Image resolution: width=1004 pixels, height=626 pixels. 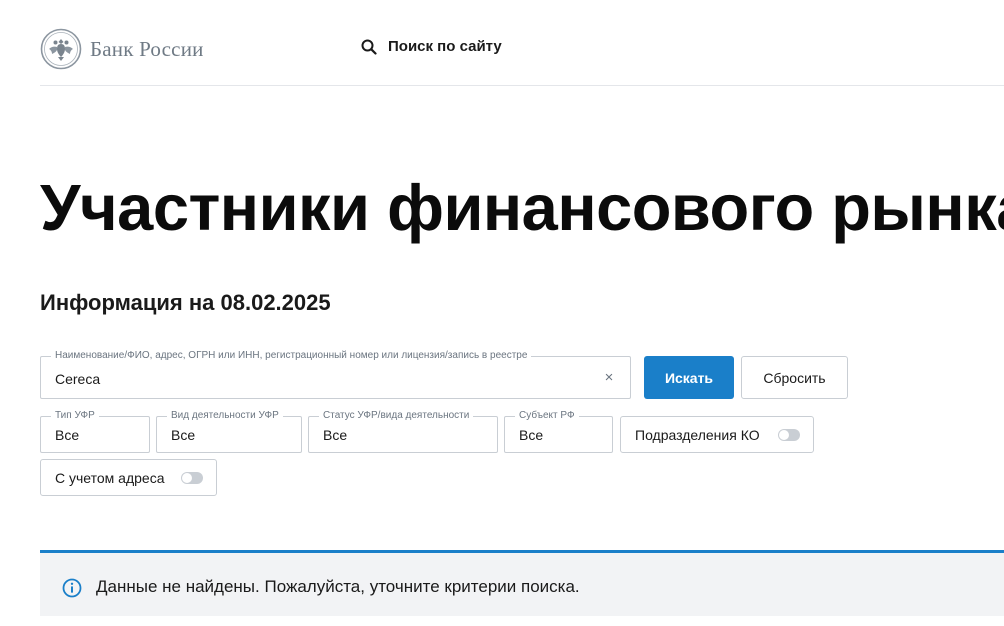 What do you see at coordinates (110, 477) in the screenshot?
I see `with-address-label: С учетом адреса` at bounding box center [110, 477].